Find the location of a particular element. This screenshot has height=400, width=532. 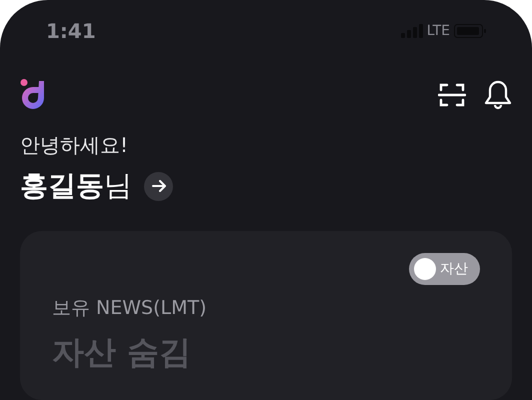

greeting-text: 안녕하세요! is located at coordinates (75, 145).